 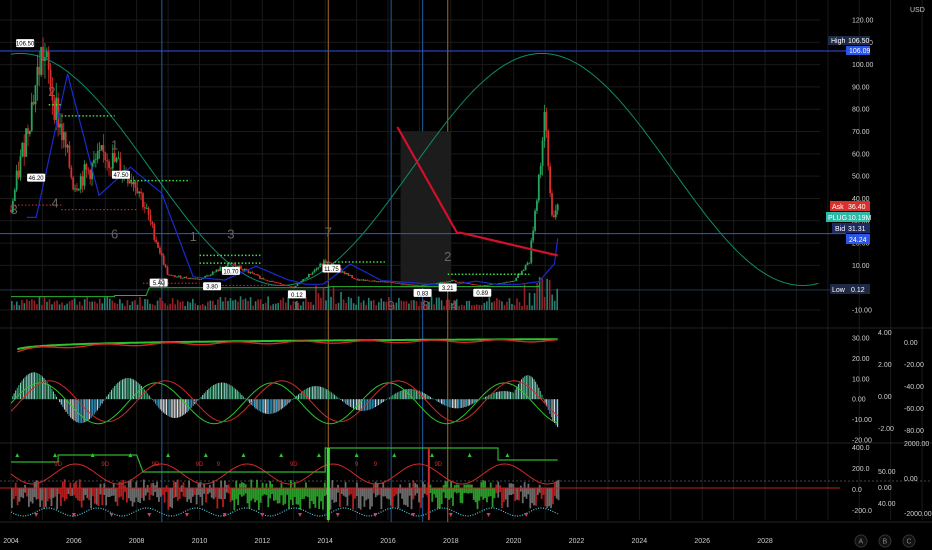 I want to click on price-annotation: 47.50, so click(x=121, y=176).